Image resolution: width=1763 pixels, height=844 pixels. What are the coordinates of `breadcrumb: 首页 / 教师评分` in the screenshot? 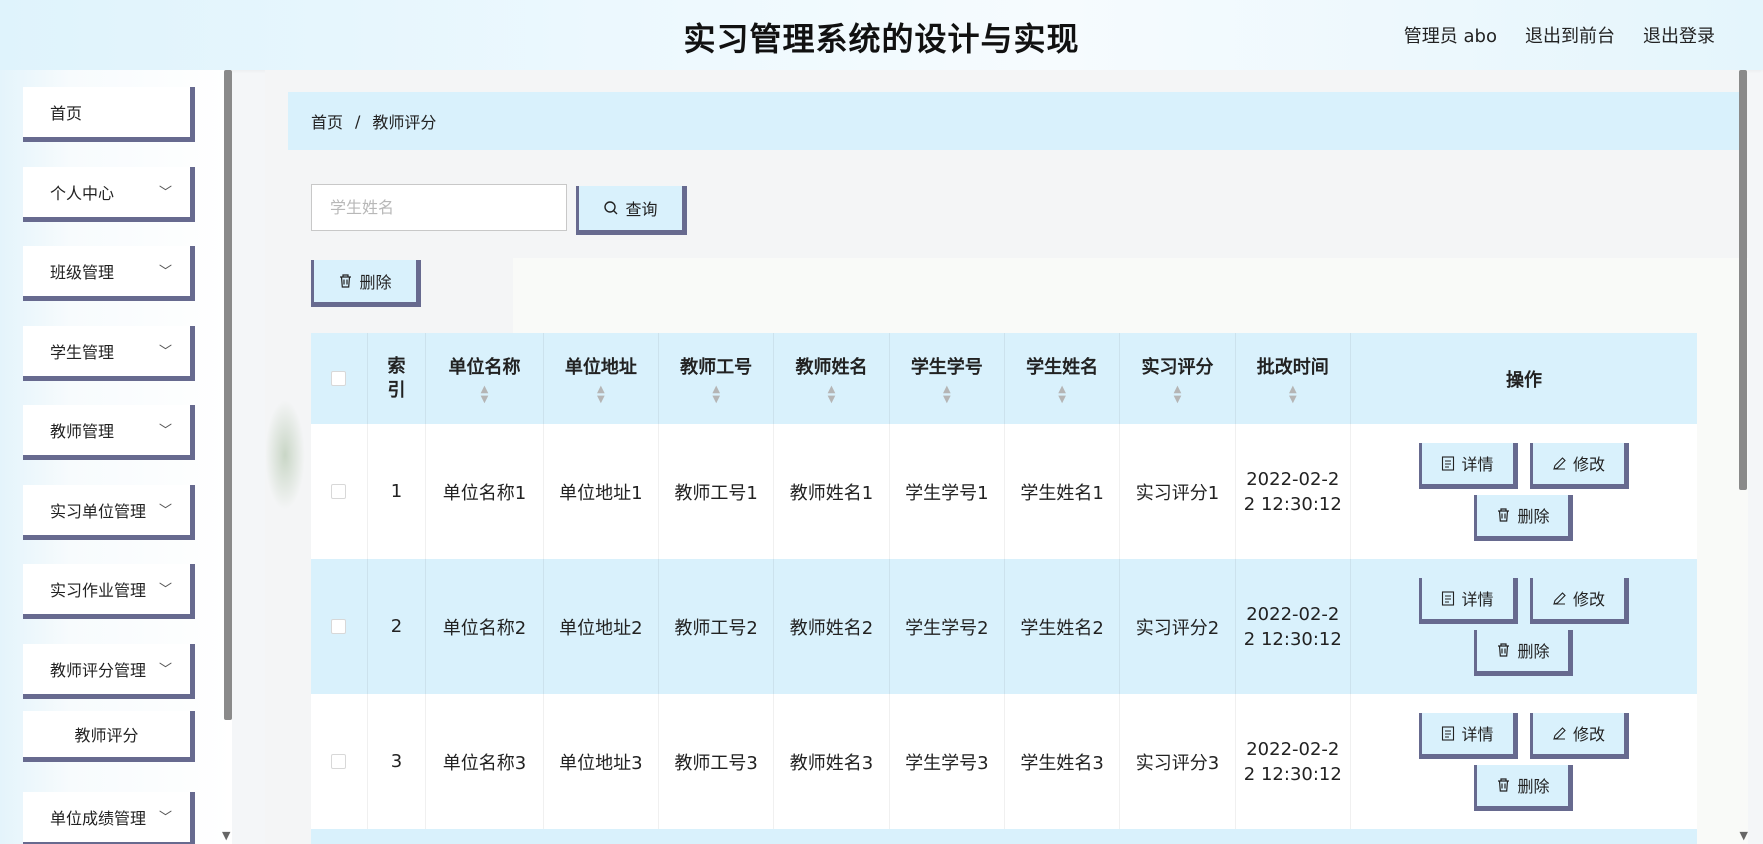 It's located at (1016, 121).